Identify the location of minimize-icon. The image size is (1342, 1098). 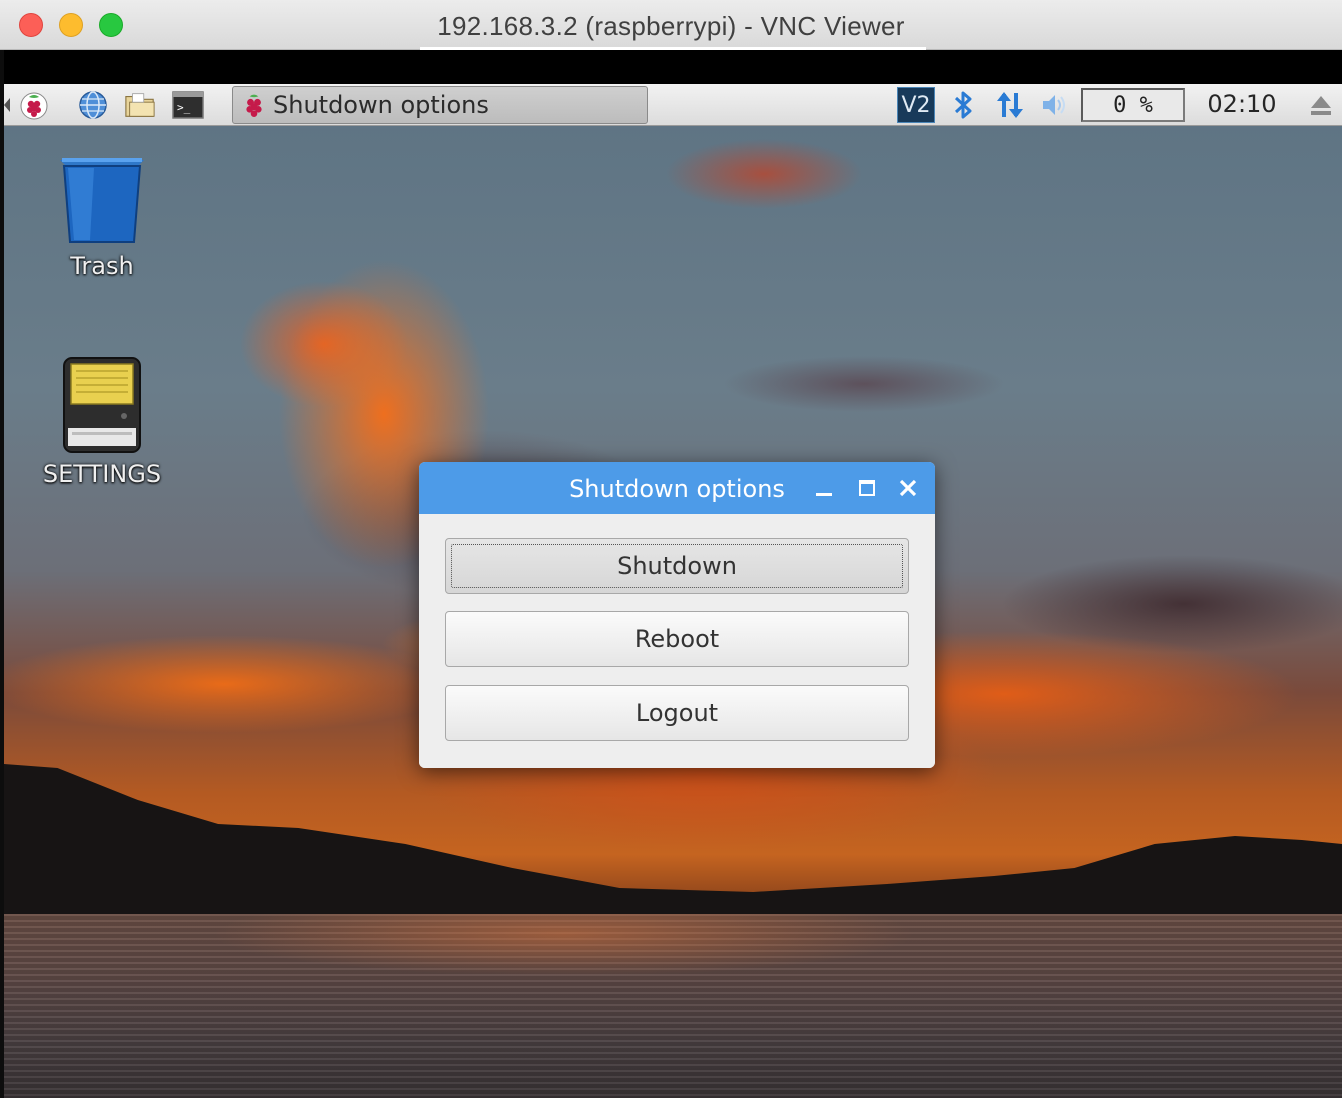
(824, 488).